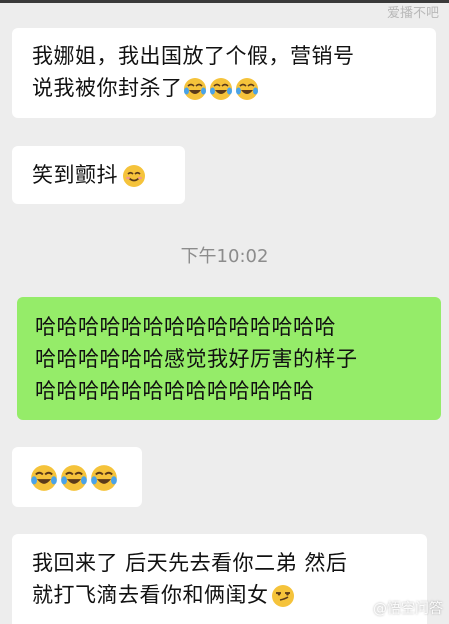 The width and height of the screenshot is (449, 624). What do you see at coordinates (134, 176) in the screenshot?
I see `smiling-emoji-icon` at bounding box center [134, 176].